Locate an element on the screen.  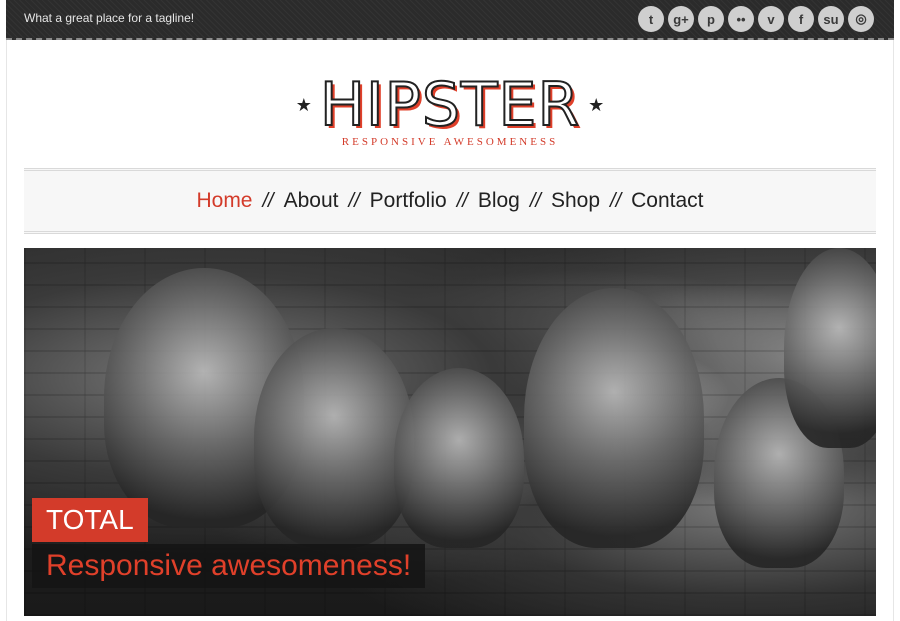
nav-item-contact: Contact is located at coordinates (667, 201).